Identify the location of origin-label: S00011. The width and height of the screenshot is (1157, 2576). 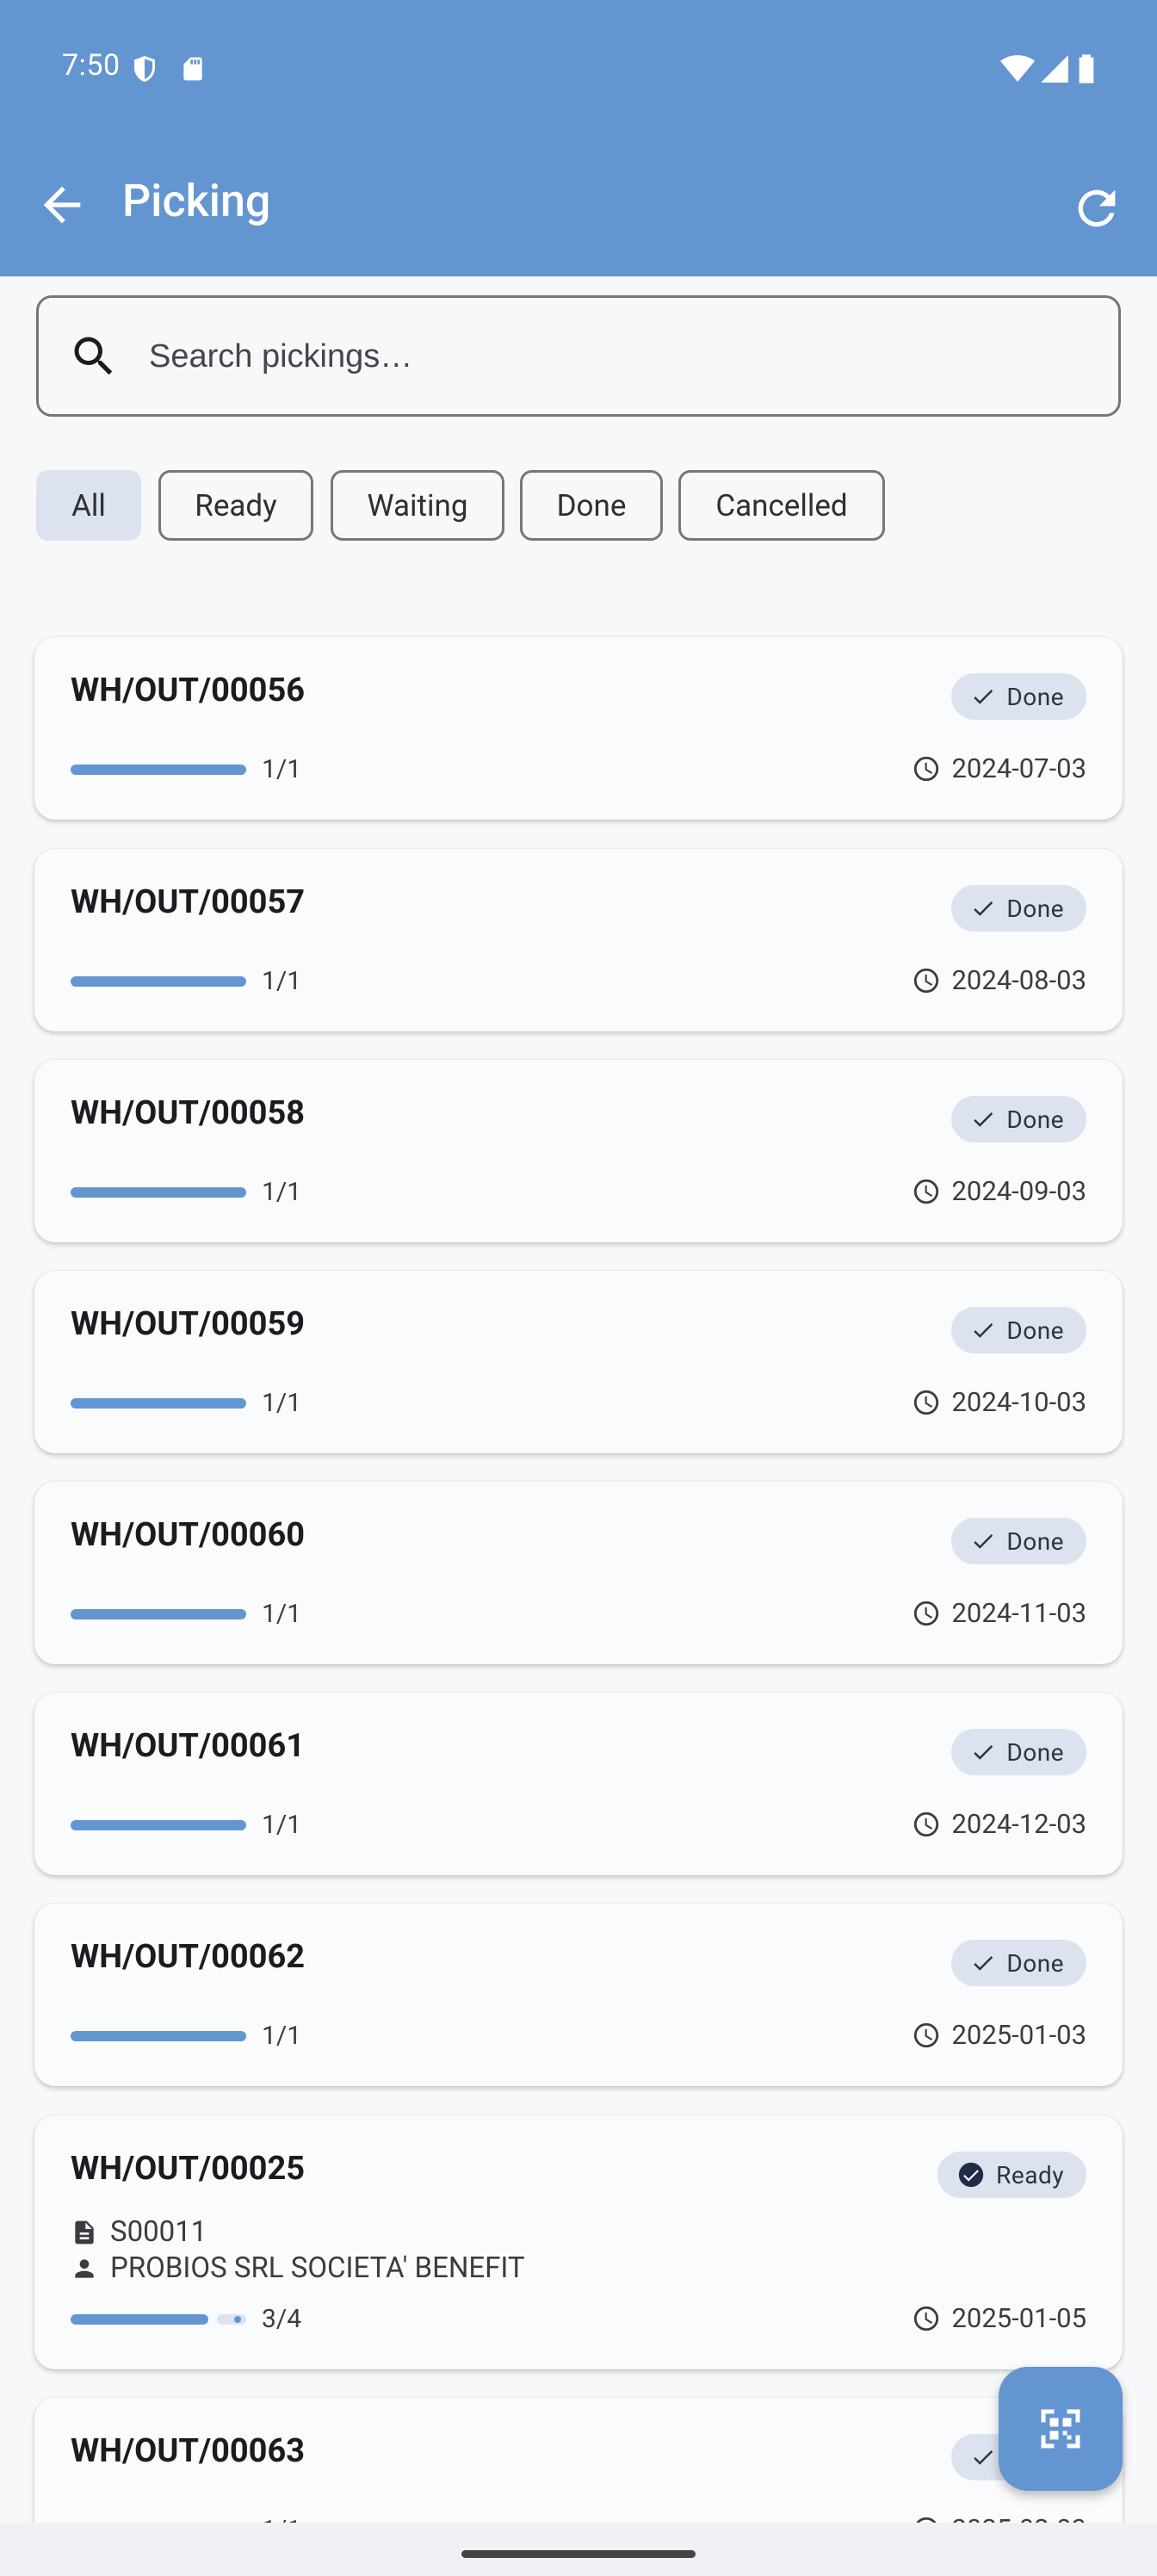
(158, 2232).